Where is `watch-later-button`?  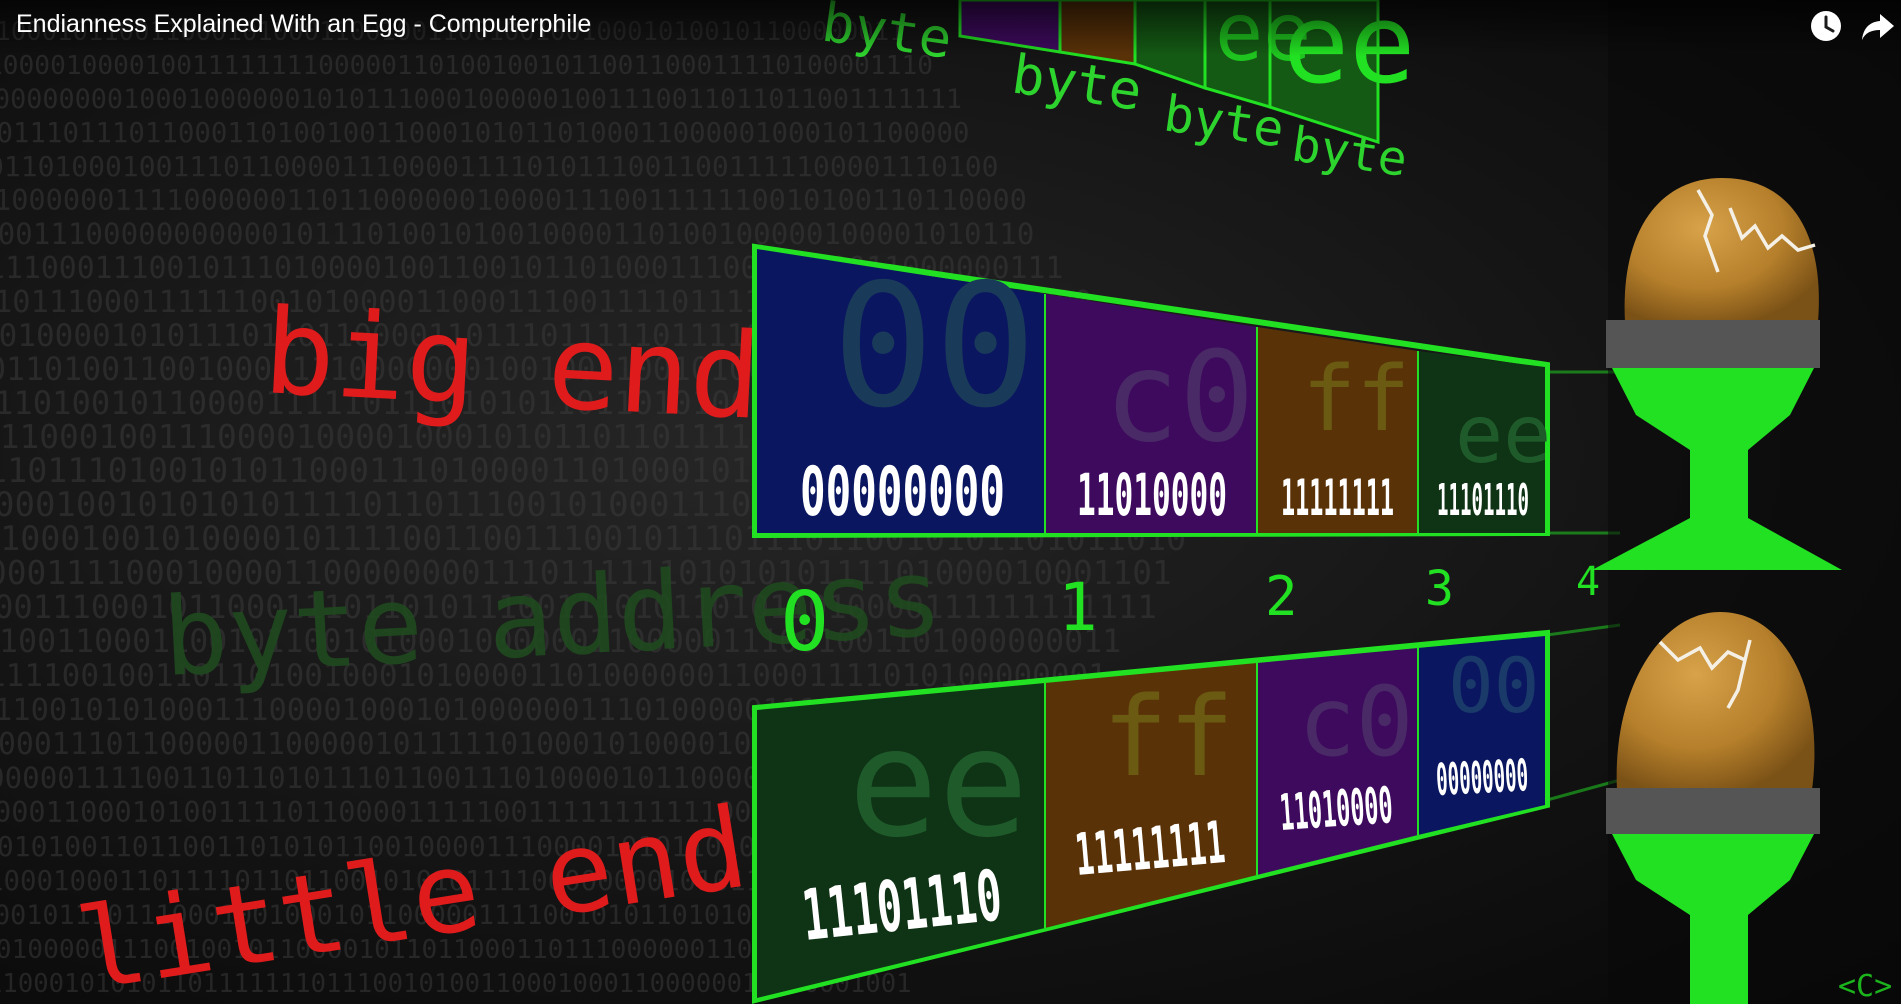 watch-later-button is located at coordinates (1826, 26).